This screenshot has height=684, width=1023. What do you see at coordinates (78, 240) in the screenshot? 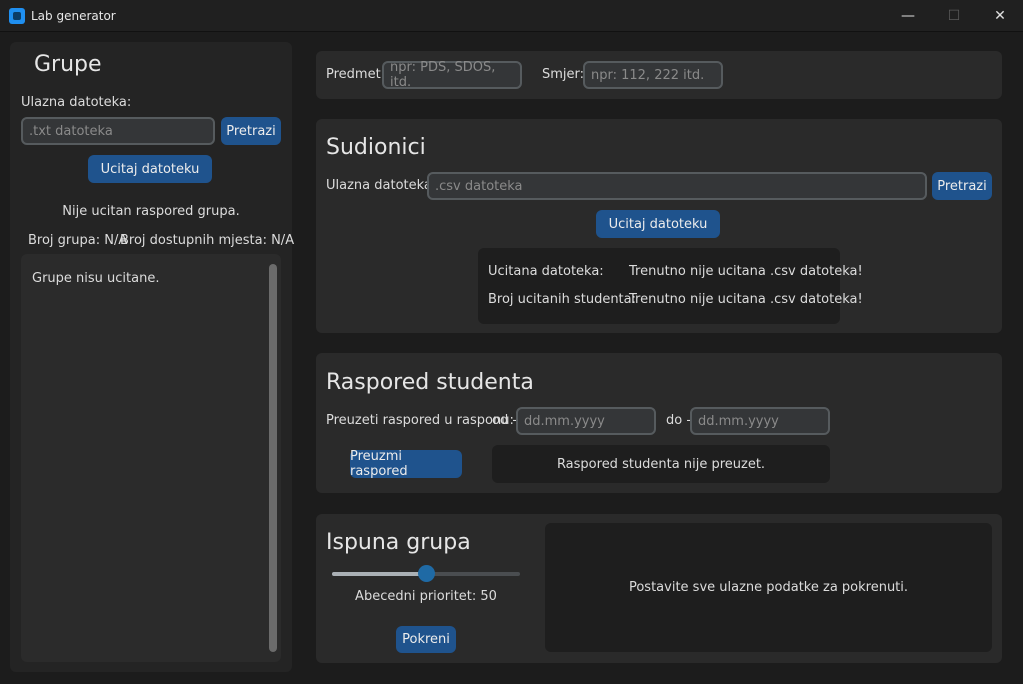
I see `groups-count-text: Broj grupa: N/A` at bounding box center [78, 240].